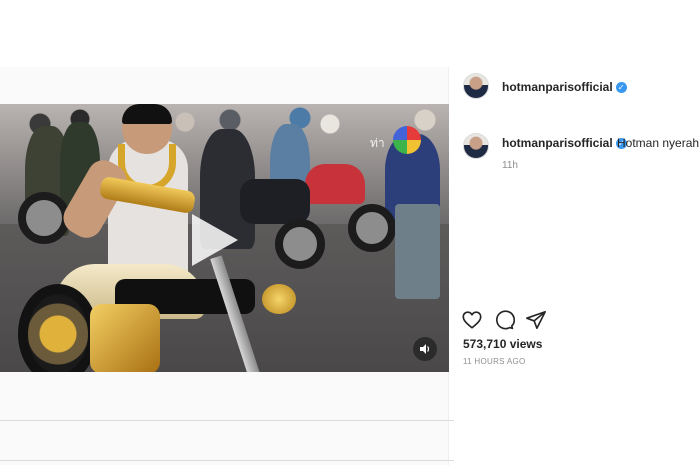  Describe the element at coordinates (557, 143) in the screenshot. I see `caption-username-text: hotmanparisofficial` at that location.